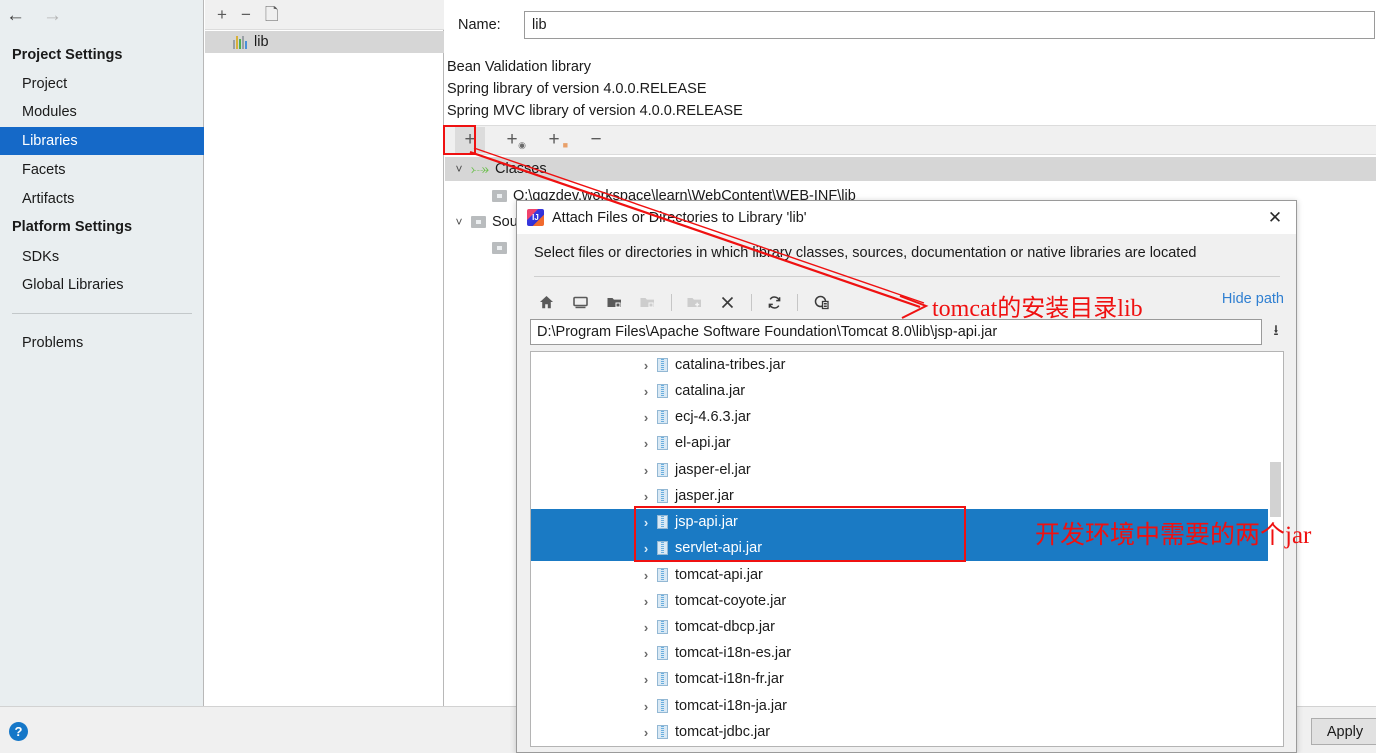 This screenshot has height=753, width=1376. I want to click on file-chooser-toolbar, so click(684, 302).